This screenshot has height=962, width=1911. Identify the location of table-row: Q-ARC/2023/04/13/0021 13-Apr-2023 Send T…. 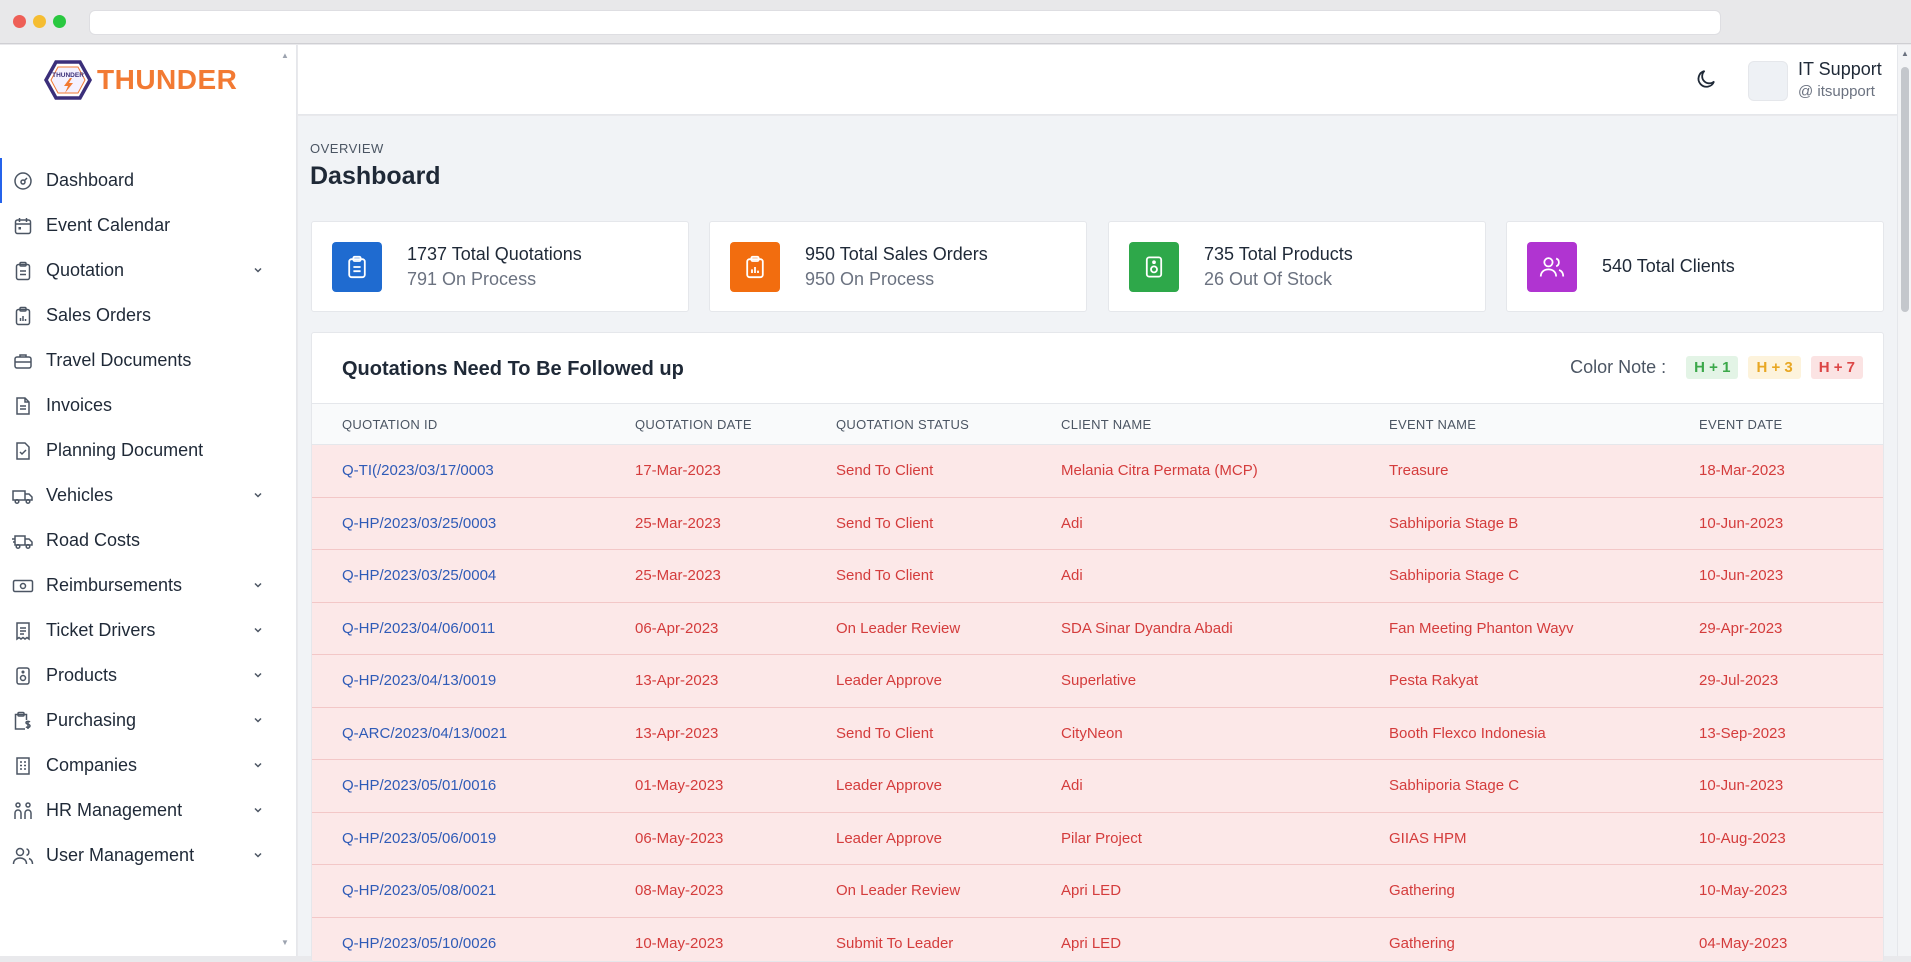
(1097, 733).